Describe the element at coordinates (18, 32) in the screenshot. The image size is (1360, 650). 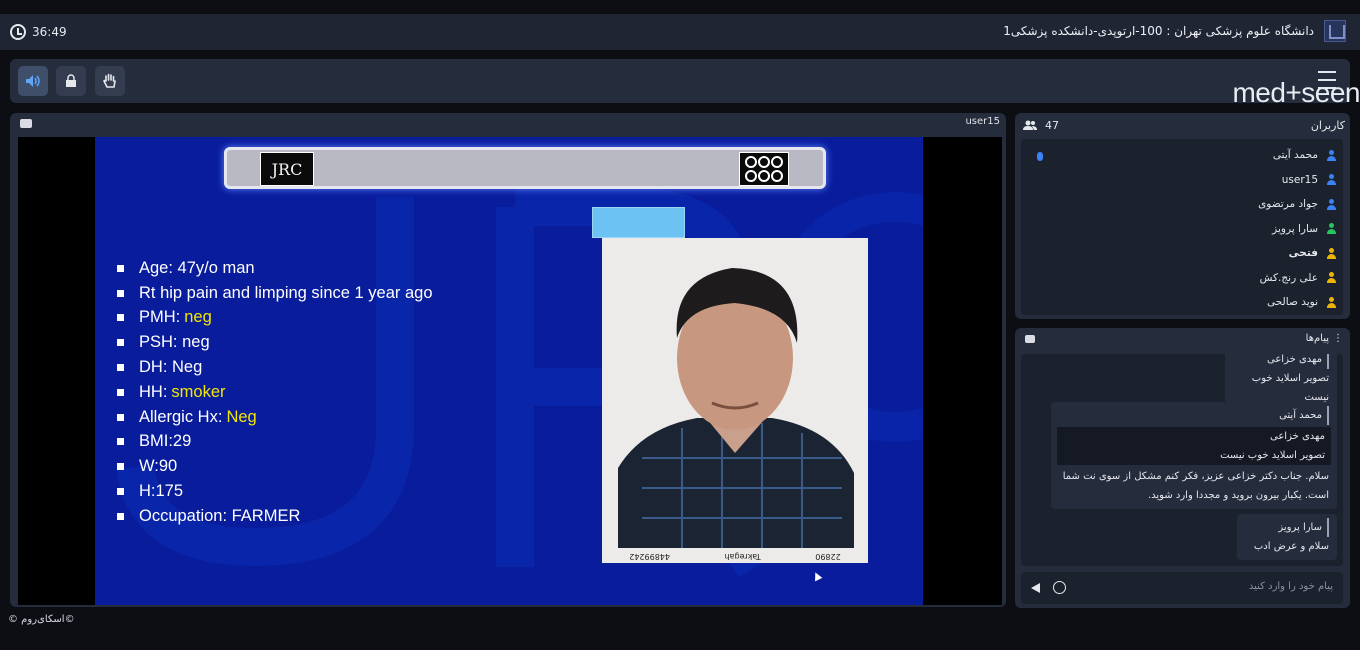
I see `clock-icon` at that location.